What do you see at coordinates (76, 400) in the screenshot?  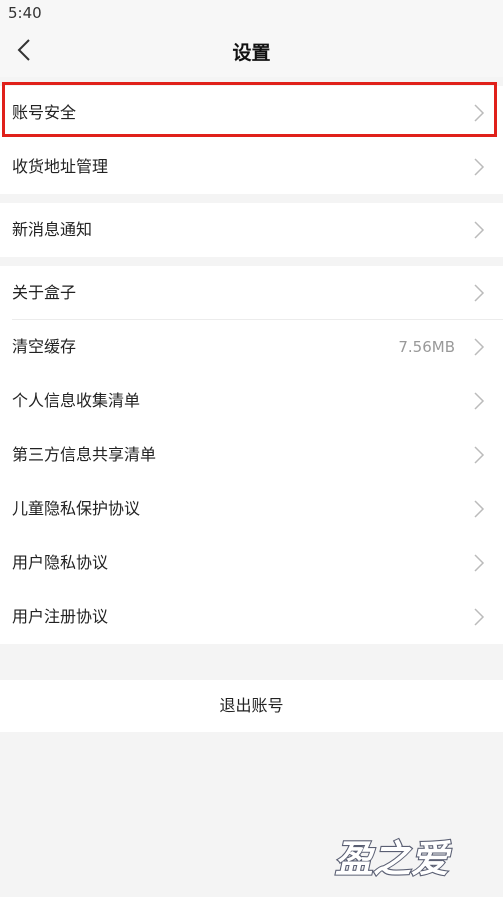 I see `row-label: 个人信息收集清单` at bounding box center [76, 400].